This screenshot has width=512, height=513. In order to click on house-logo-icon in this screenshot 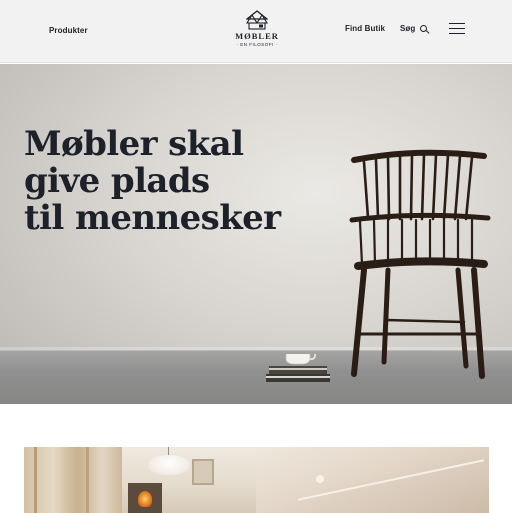, I will do `click(257, 20)`.